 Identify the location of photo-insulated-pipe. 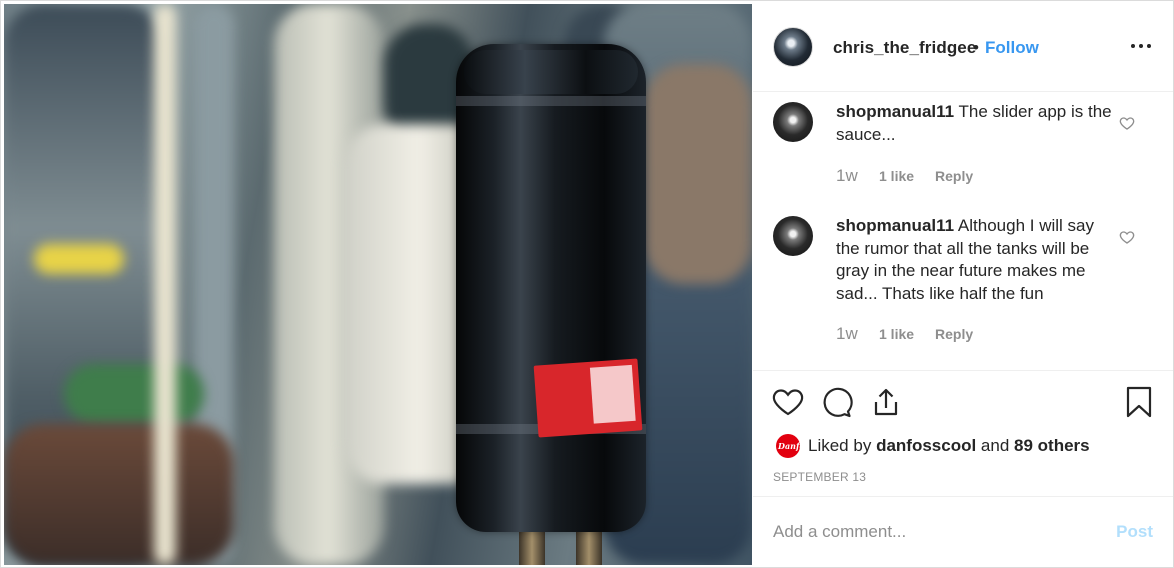
(165, 284).